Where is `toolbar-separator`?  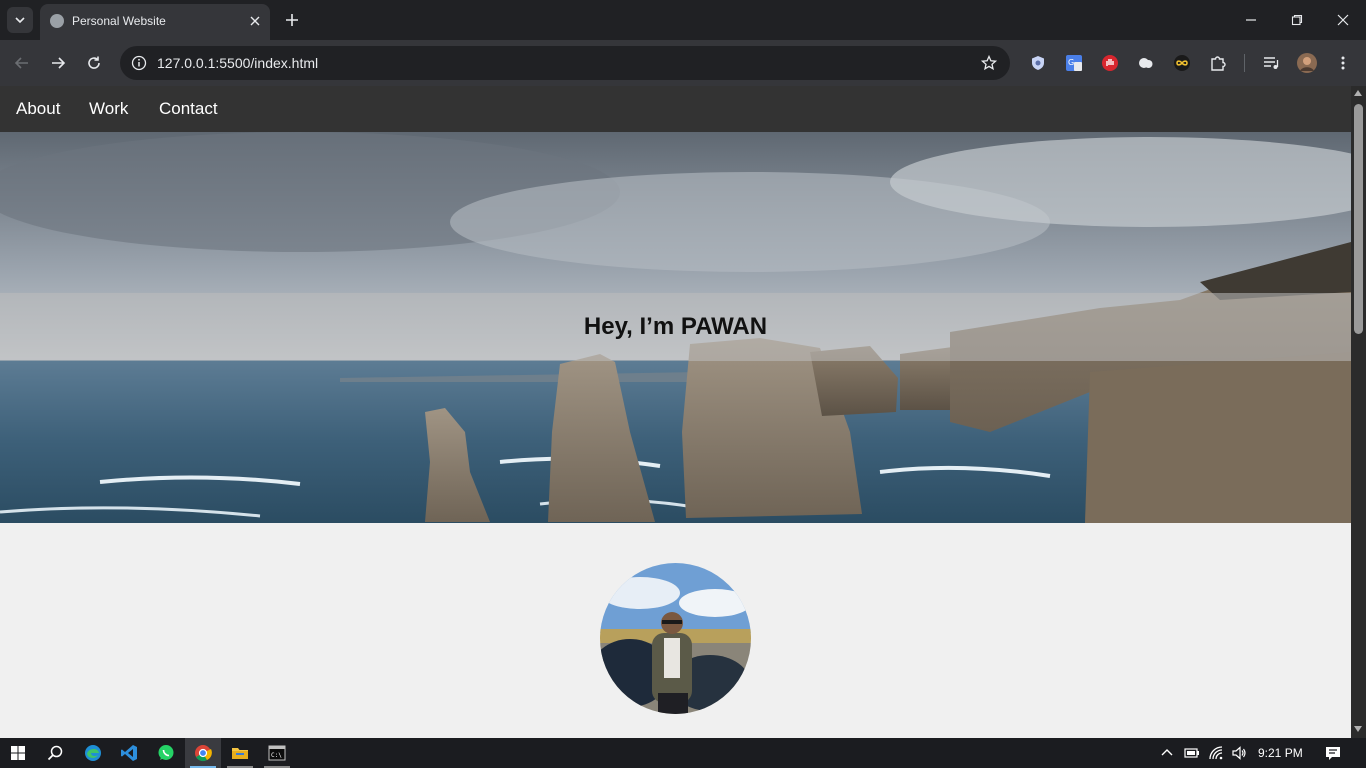 toolbar-separator is located at coordinates (1244, 63).